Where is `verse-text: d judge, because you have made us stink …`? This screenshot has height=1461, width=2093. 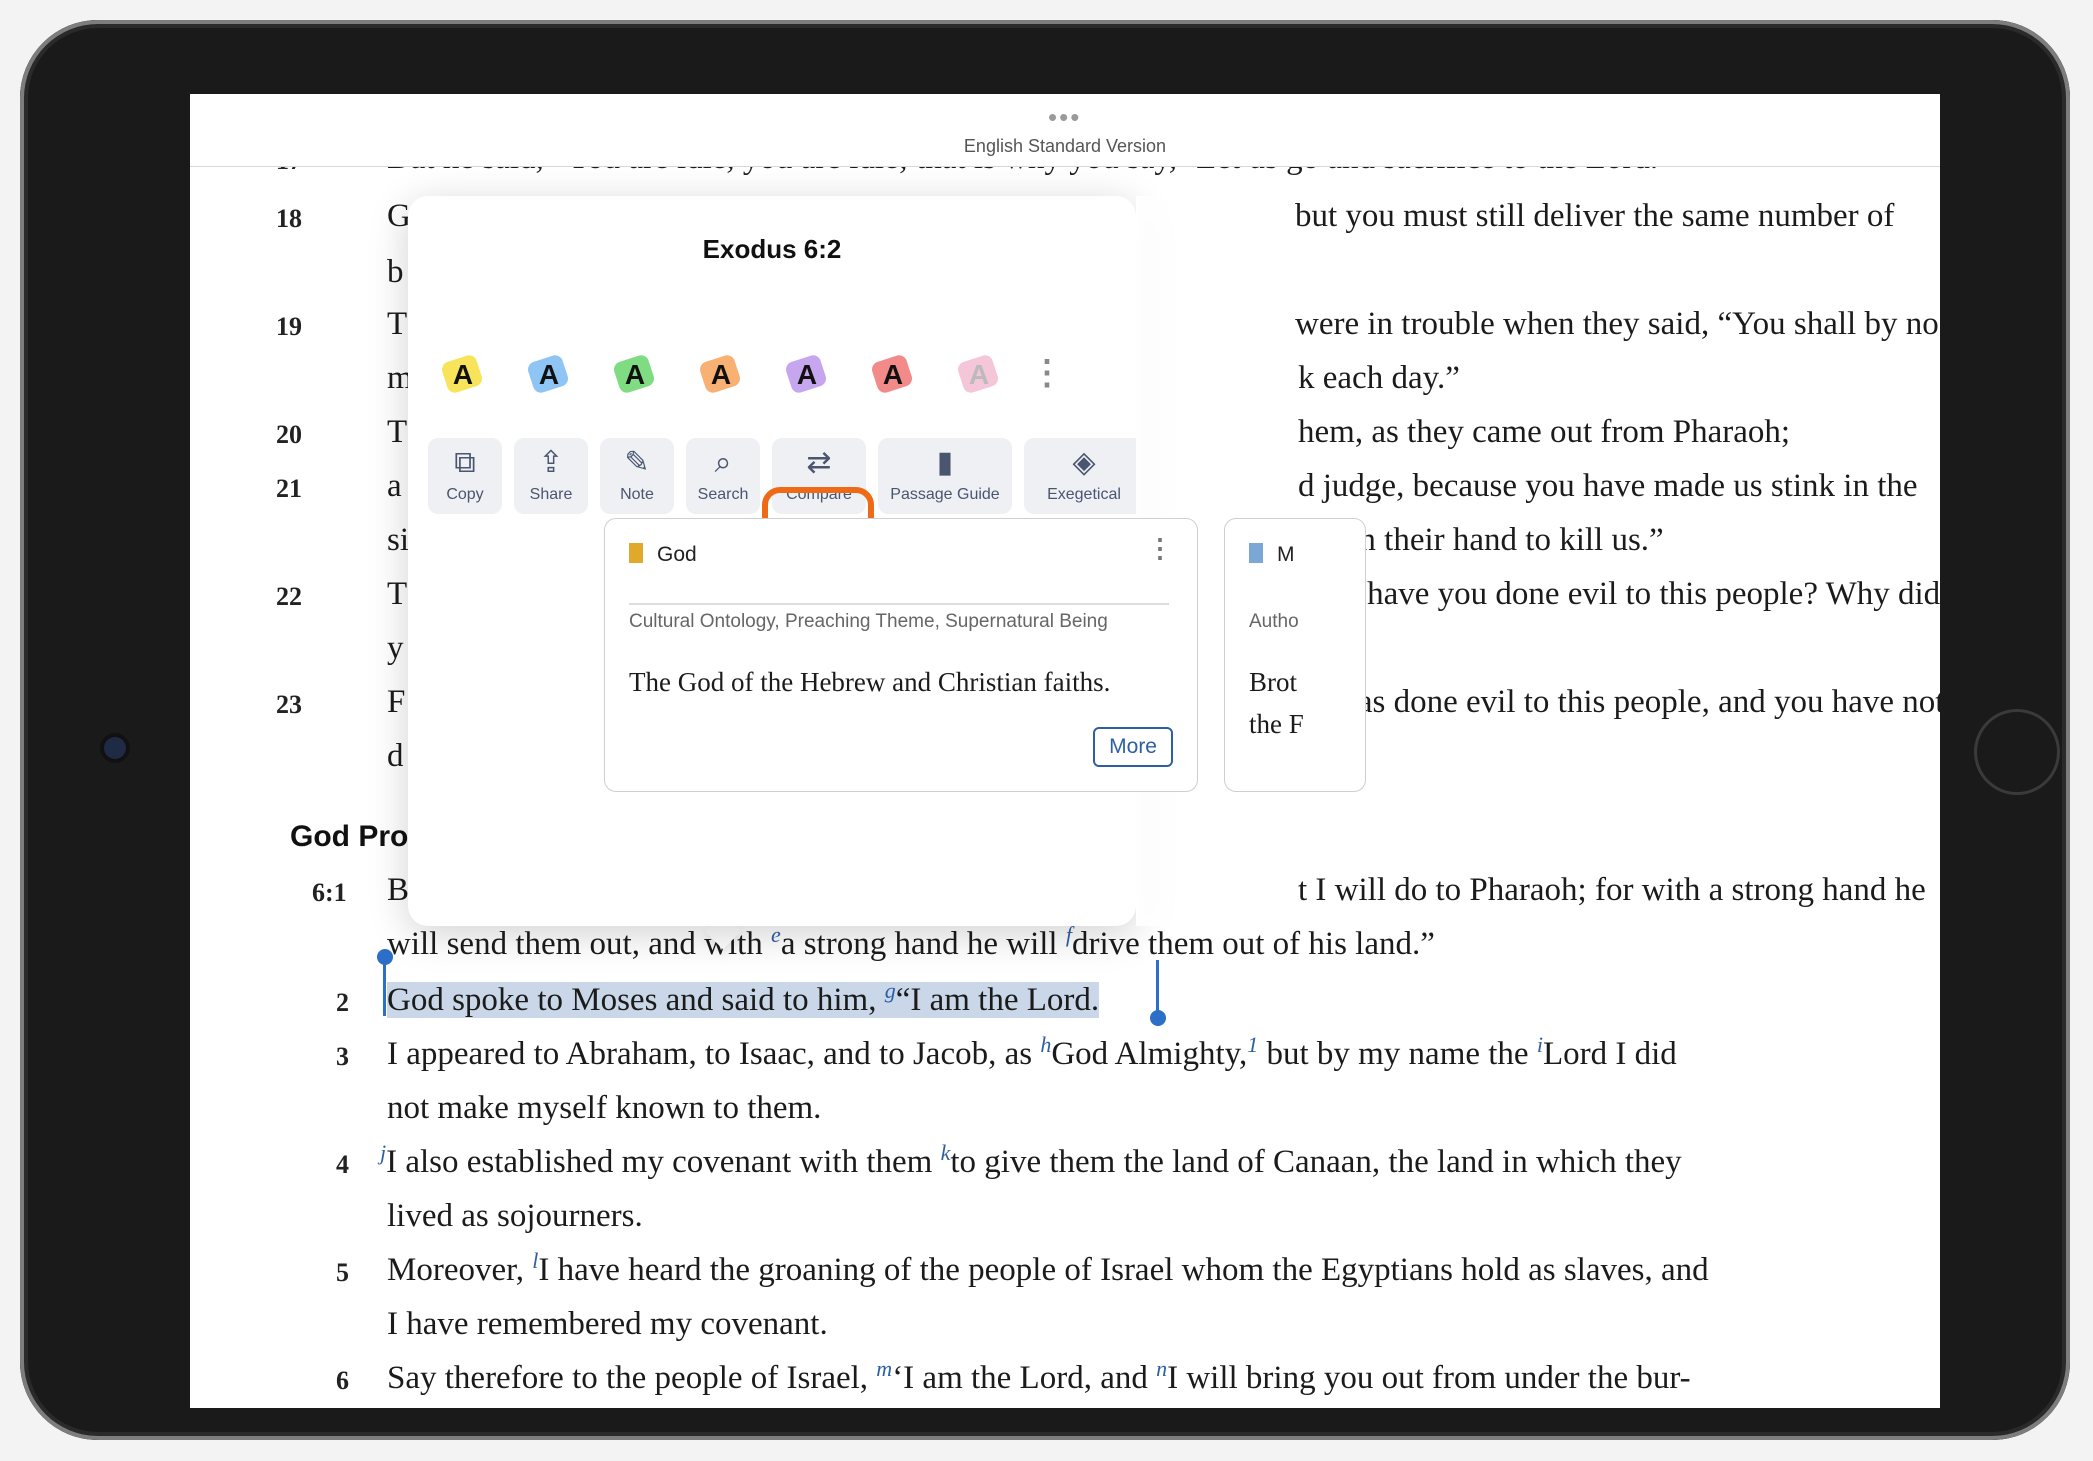
verse-text: d judge, because you have made us stink … is located at coordinates (1608, 486).